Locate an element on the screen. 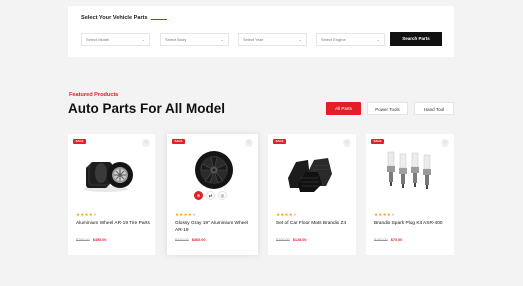 Image resolution: width=523 pixels, height=286 pixels. old-price: $100.00 is located at coordinates (381, 240).